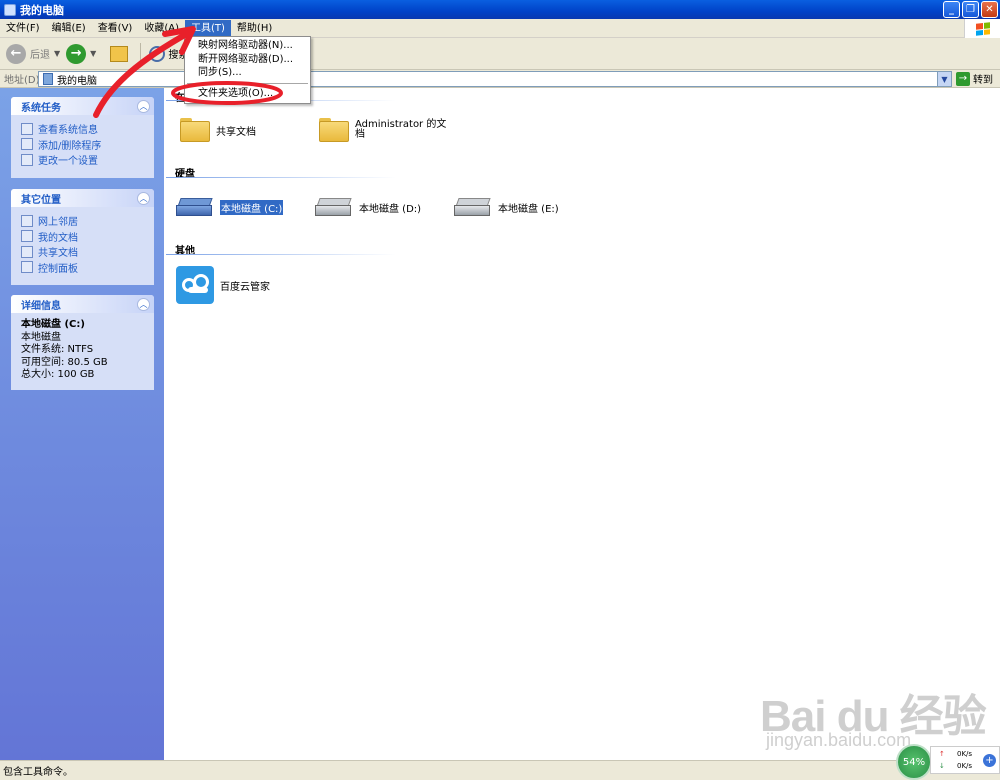 The width and height of the screenshot is (1000, 780). What do you see at coordinates (22, 80) in the screenshot?
I see `address-label: 地址(D)` at bounding box center [22, 80].